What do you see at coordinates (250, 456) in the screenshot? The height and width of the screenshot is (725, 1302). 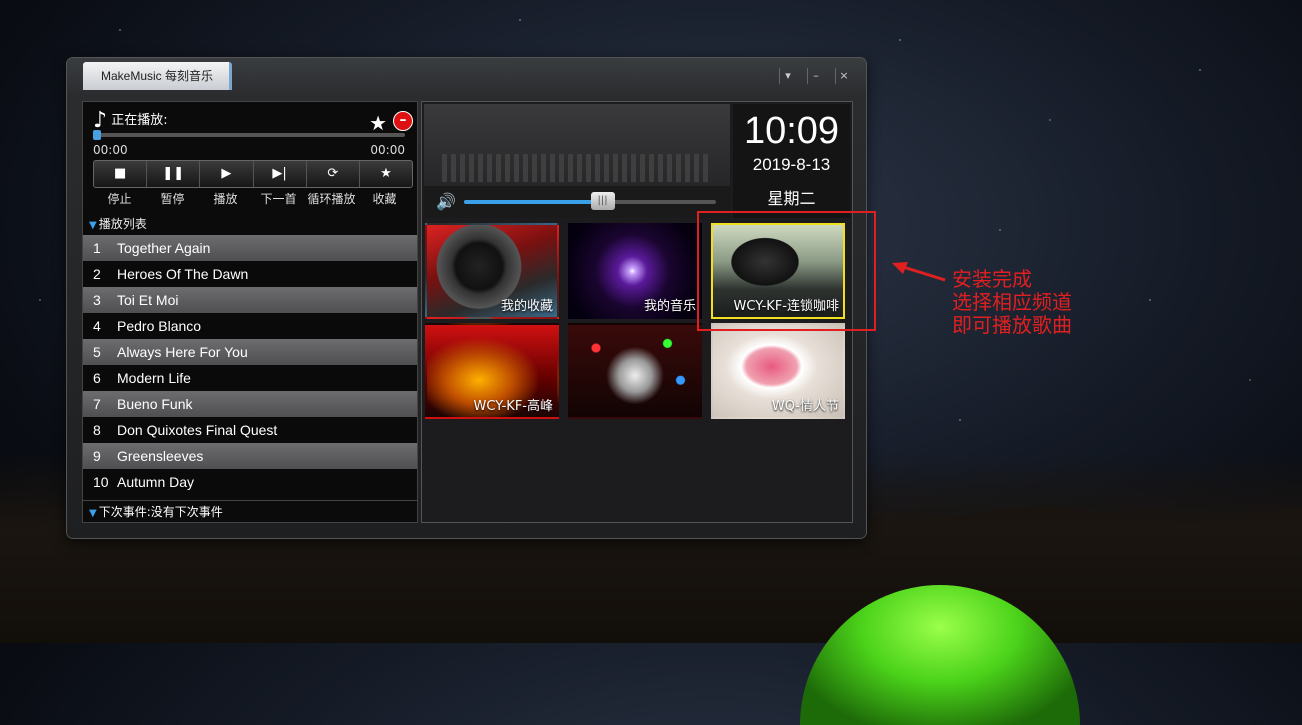 I see `playlist-row: 9 Greensleeves` at bounding box center [250, 456].